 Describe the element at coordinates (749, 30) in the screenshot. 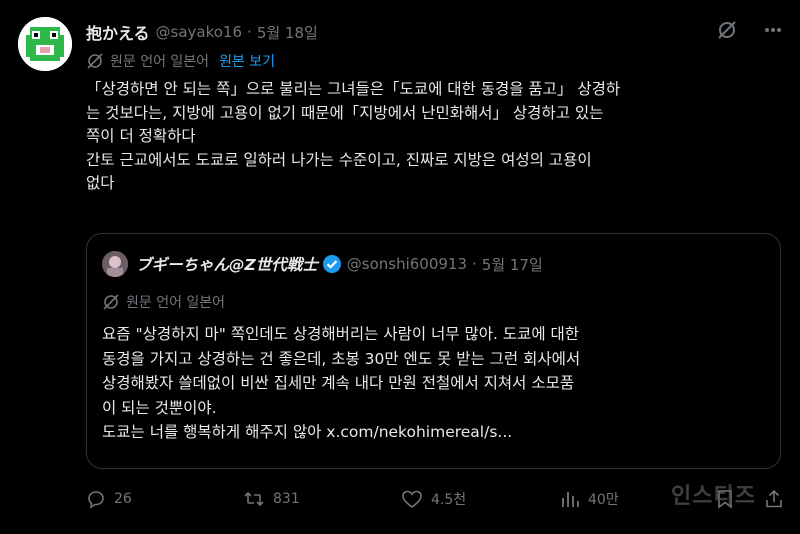

I see `header-actions` at that location.